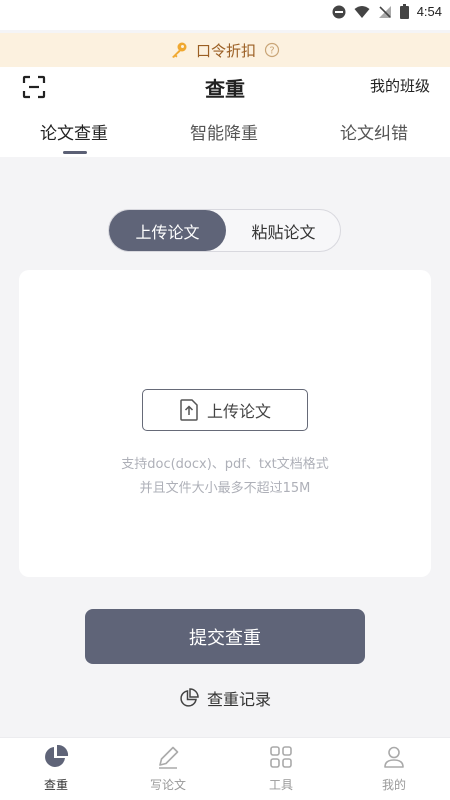 The width and height of the screenshot is (450, 800). Describe the element at coordinates (225, 15) in the screenshot. I see `status-bar: 4:54` at that location.